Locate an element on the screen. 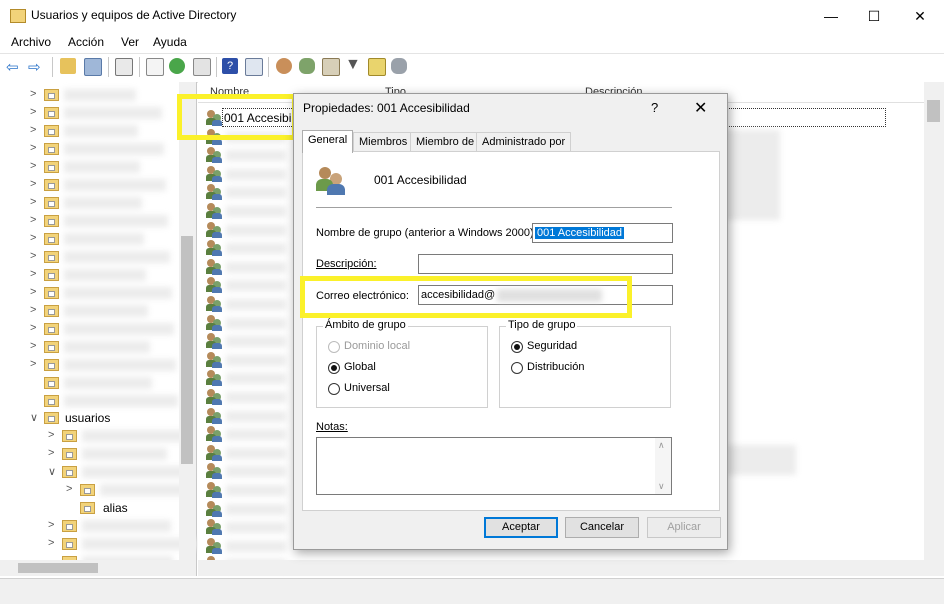 The image size is (944, 604). tree-item-alias: alias is located at coordinates (126, 508).